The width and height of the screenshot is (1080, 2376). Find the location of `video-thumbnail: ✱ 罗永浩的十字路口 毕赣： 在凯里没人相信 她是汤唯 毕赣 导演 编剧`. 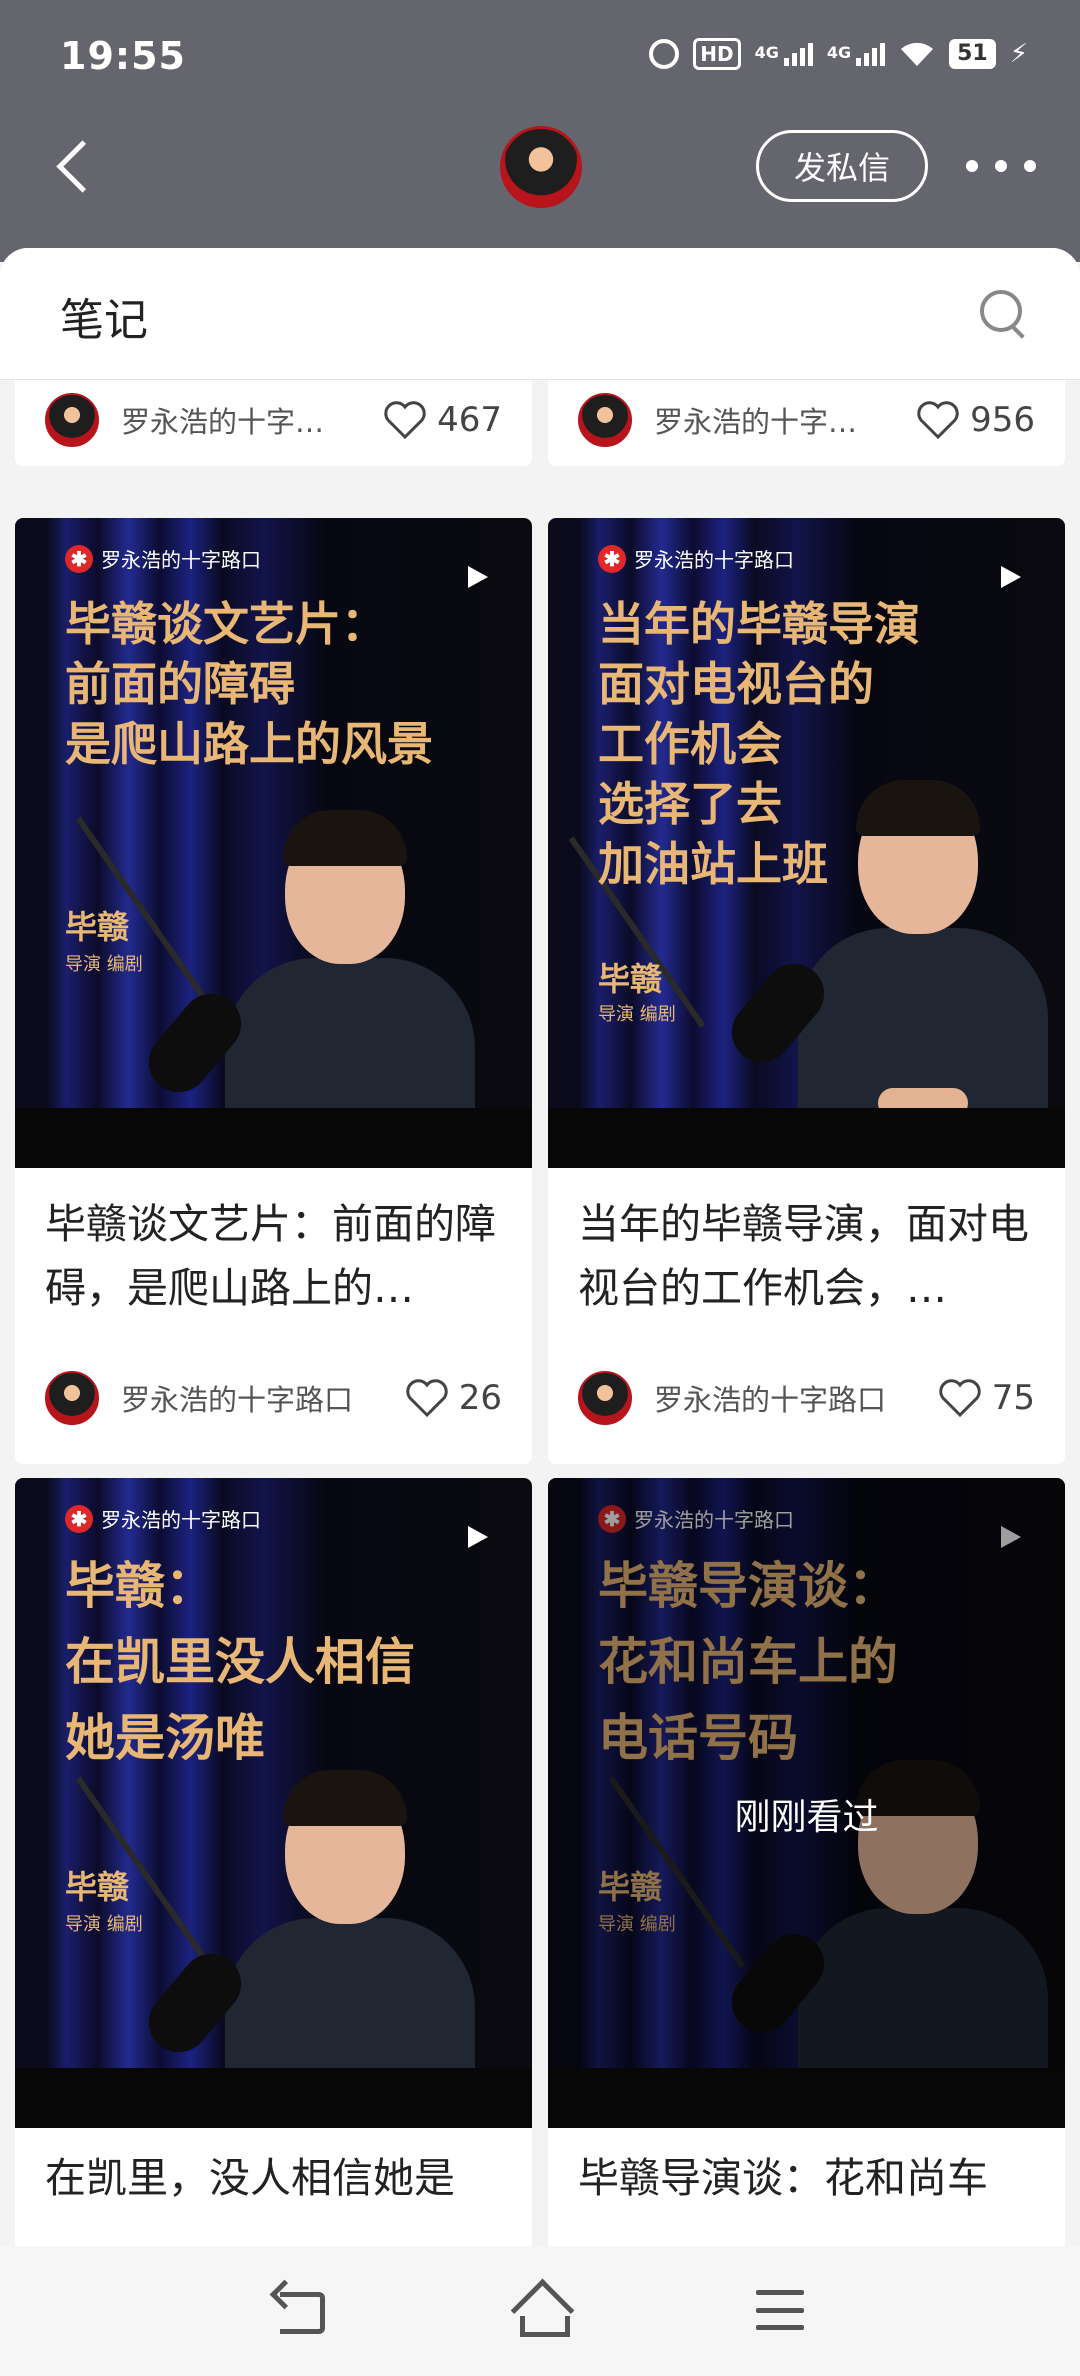

video-thumbnail: ✱ 罗永浩的十字路口 毕赣： 在凯里没人相信 她是汤唯 毕赣 导演 编剧 is located at coordinates (273, 1803).